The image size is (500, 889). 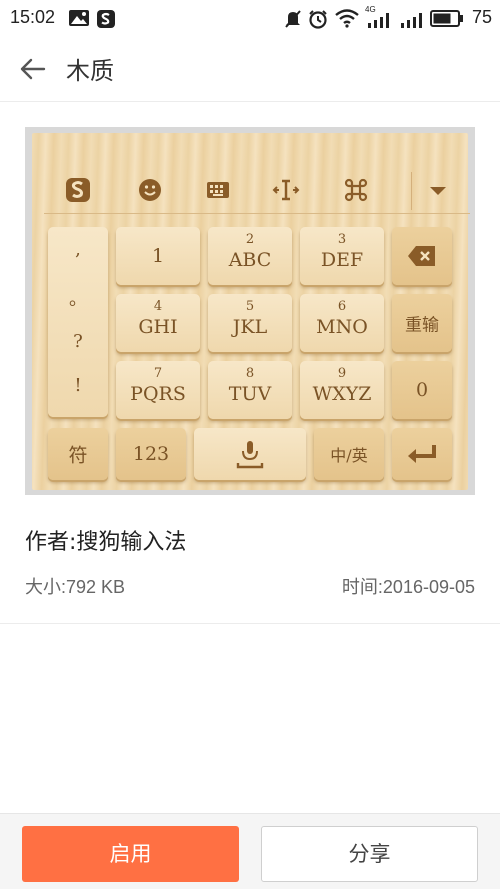 What do you see at coordinates (347, 18) in the screenshot?
I see `wifi-icon` at bounding box center [347, 18].